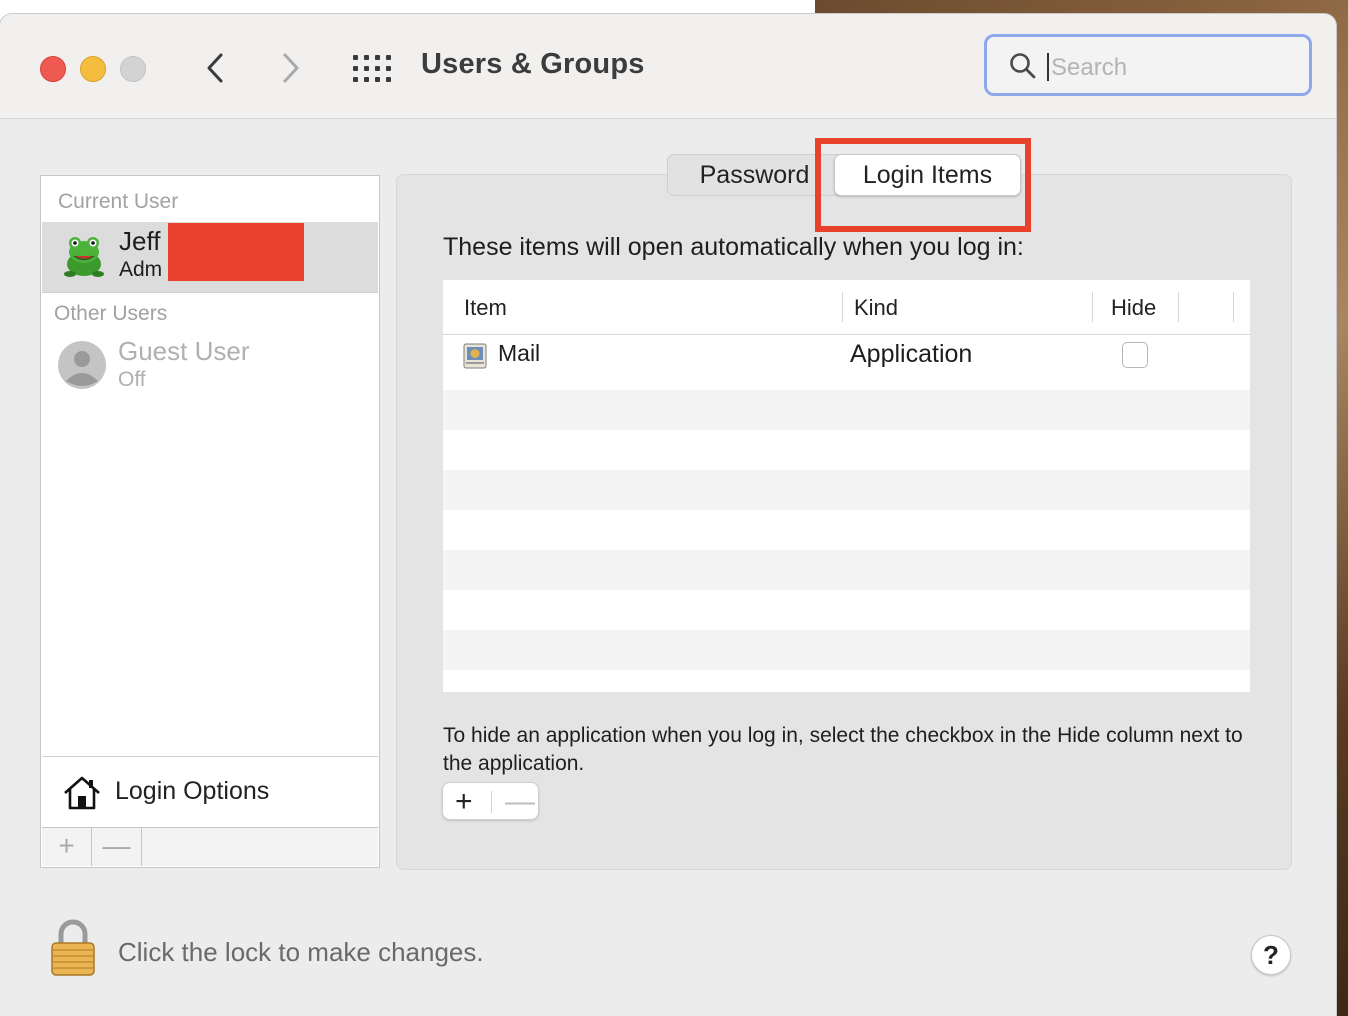  Describe the element at coordinates (132, 379) in the screenshot. I see `guest-user-status: Off` at that location.